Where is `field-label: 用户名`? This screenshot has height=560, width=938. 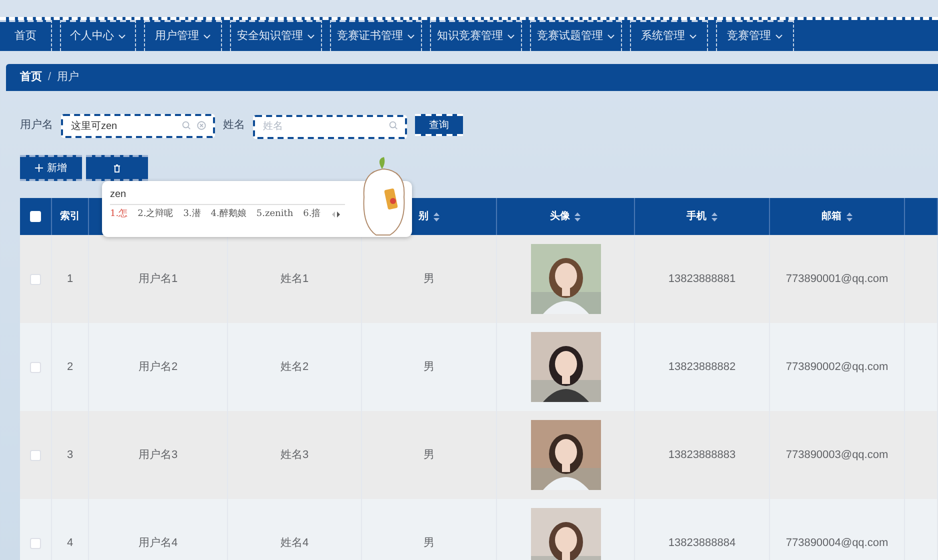
field-label: 用户名 is located at coordinates (36, 125).